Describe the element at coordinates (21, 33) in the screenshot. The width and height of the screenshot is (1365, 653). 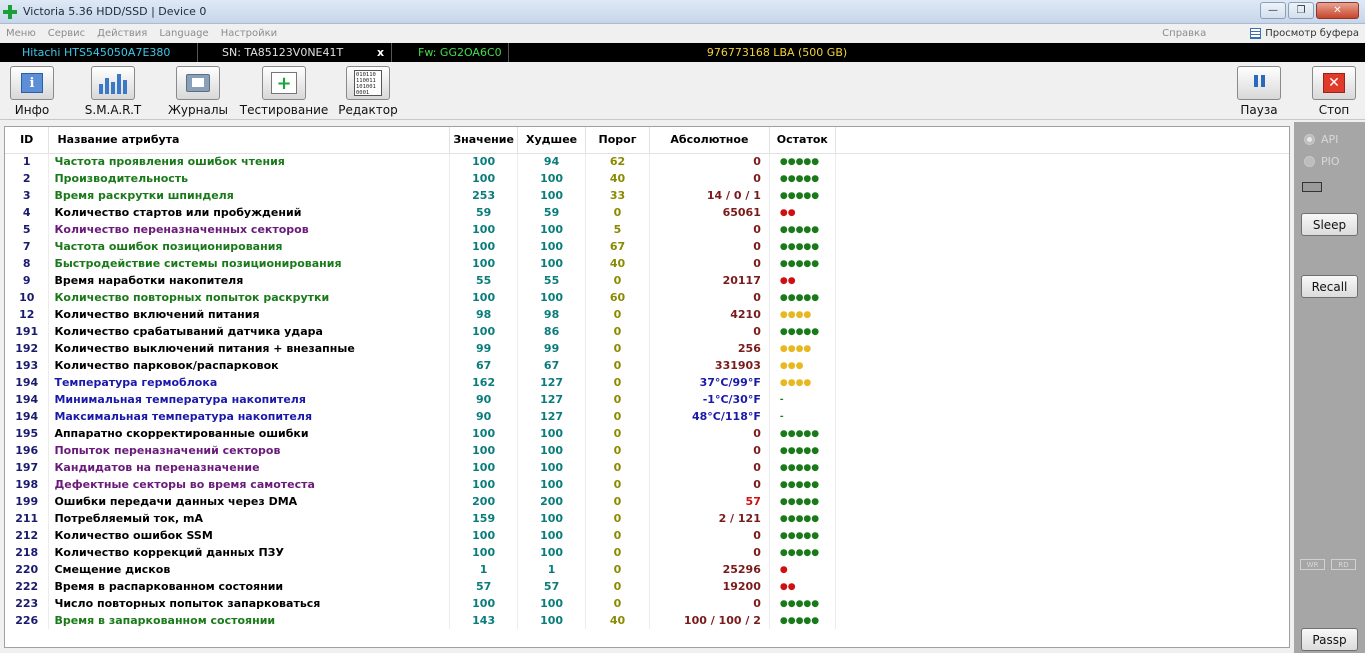
I see `menu-main: Меню` at that location.